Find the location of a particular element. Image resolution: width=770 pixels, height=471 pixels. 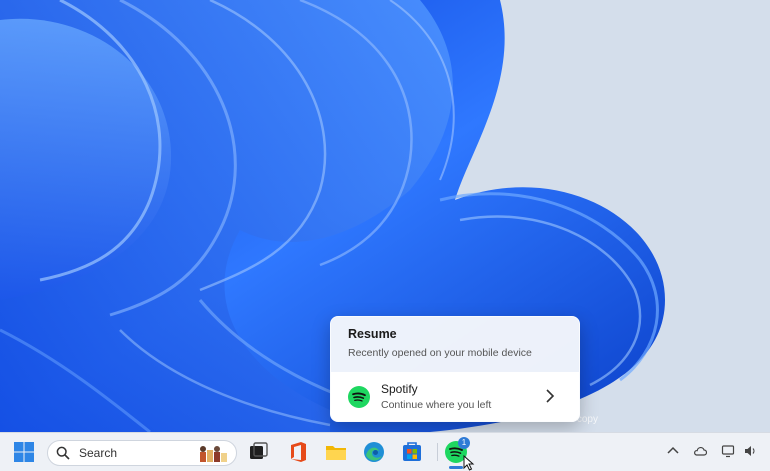

cloud-icon is located at coordinates (700, 451).